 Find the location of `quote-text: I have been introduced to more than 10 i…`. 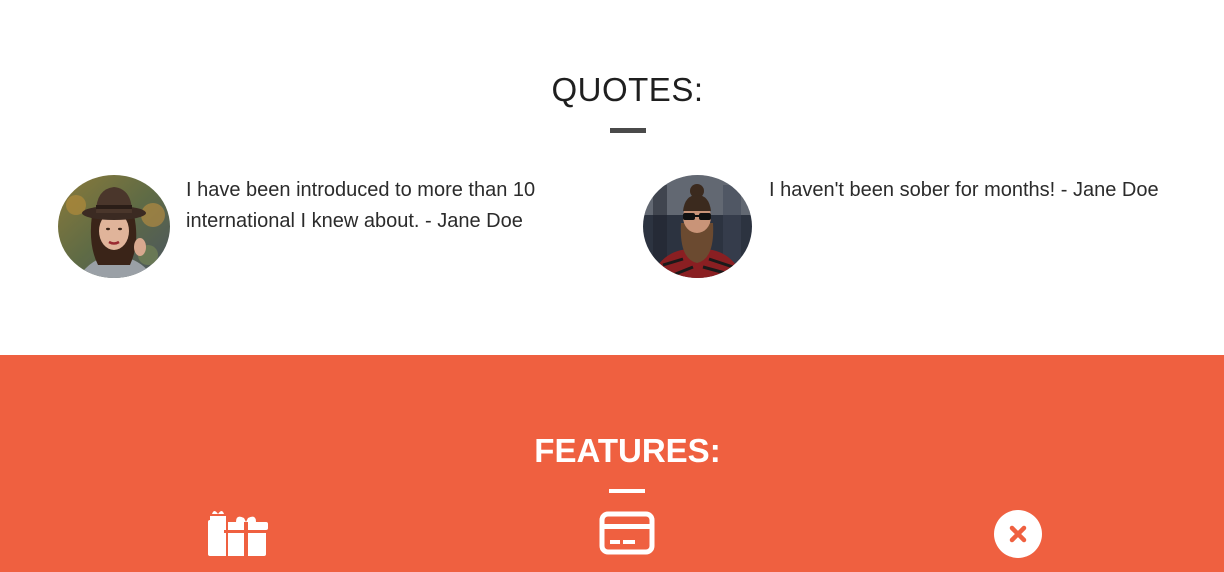

quote-text: I have been introduced to more than 10 i… is located at coordinates (361, 205).